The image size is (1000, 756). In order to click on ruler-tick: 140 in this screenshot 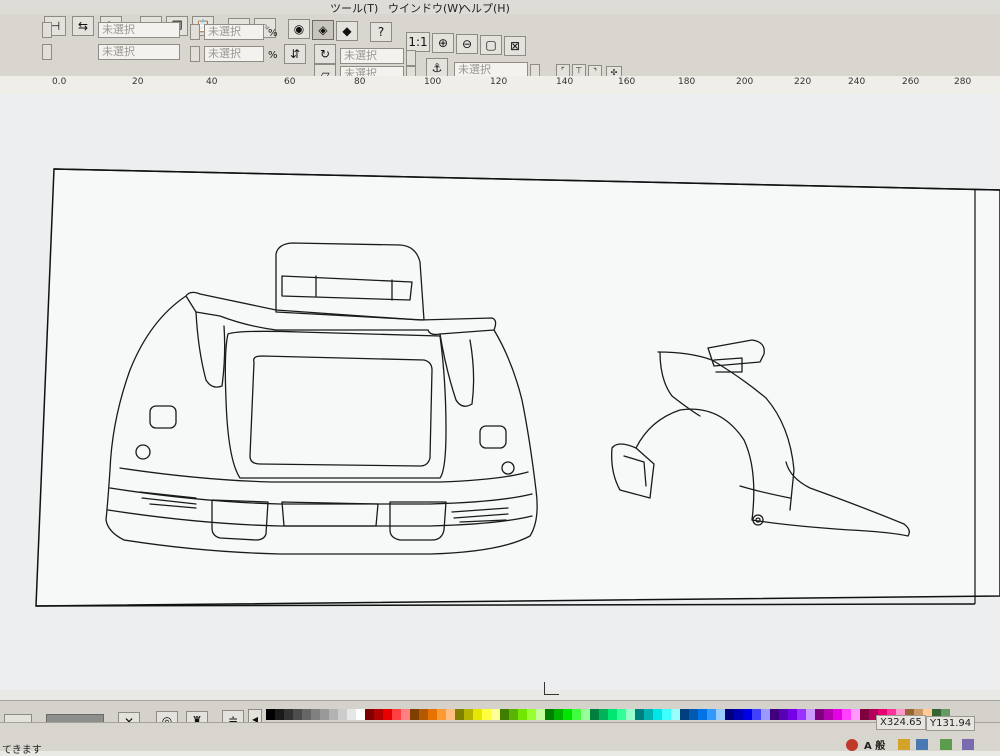, I will do `click(565, 82)`.